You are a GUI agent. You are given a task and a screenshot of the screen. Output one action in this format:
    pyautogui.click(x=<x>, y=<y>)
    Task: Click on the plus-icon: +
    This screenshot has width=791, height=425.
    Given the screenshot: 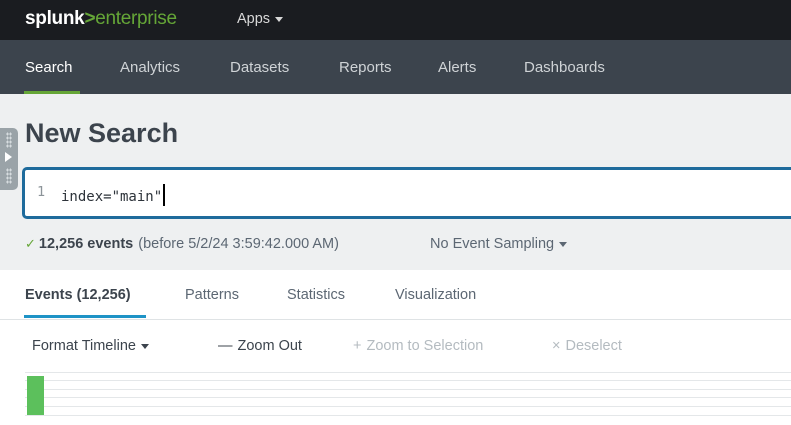 What is the action you would take?
    pyautogui.click(x=357, y=346)
    